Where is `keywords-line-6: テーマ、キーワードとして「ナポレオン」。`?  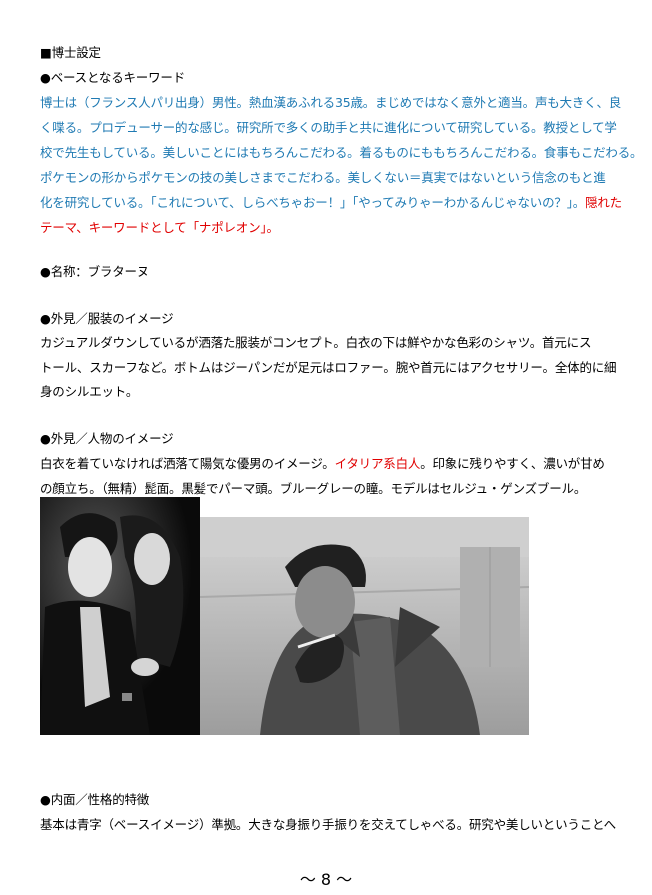
keywords-line-6: テーマ、キーワードとして「ナポレオン」。 is located at coordinates (159, 227).